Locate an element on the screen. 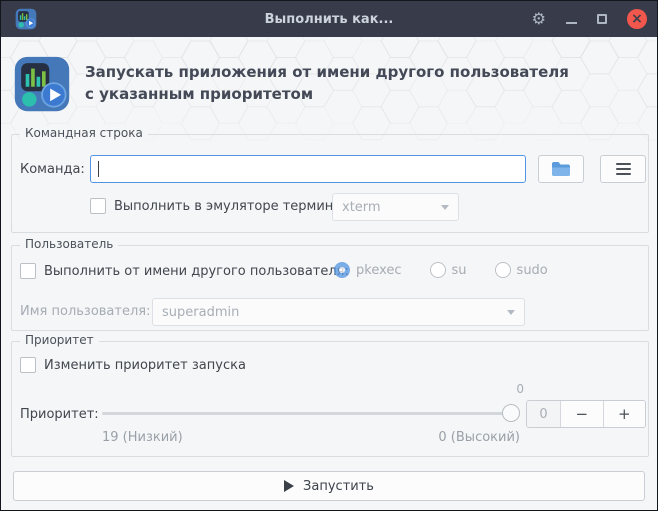 This screenshot has width=658, height=511. username-value: superadmin is located at coordinates (201, 312).